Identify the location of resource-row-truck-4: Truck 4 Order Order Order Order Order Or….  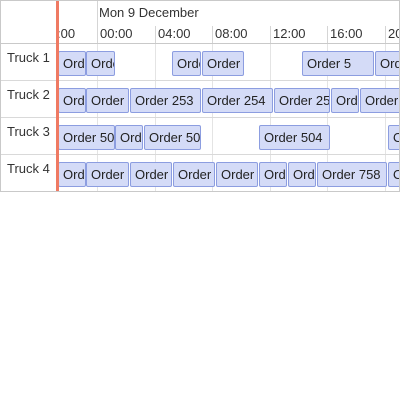
(200, 173).